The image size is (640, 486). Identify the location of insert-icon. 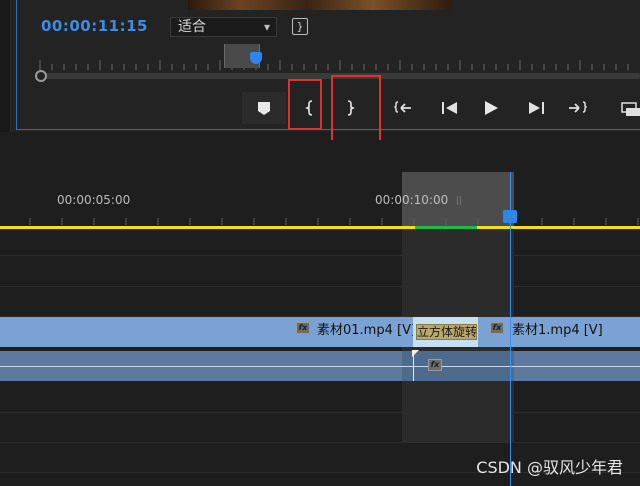
(630, 109).